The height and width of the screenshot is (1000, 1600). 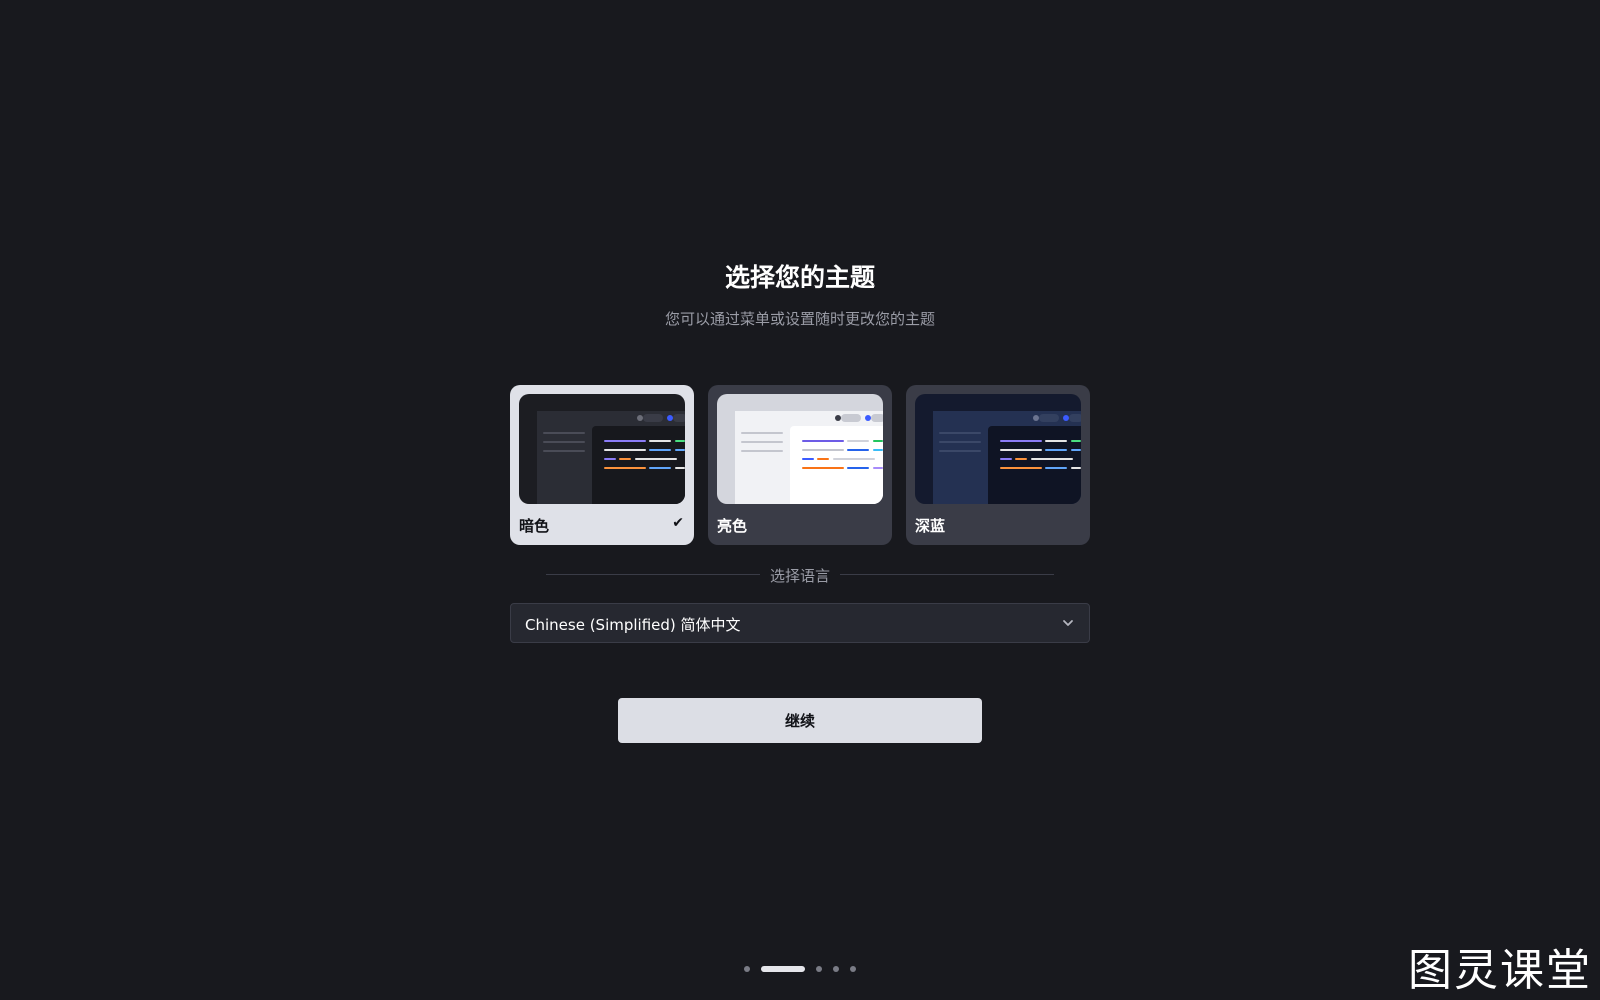 I want to click on step-dot-active, so click(x=783, y=969).